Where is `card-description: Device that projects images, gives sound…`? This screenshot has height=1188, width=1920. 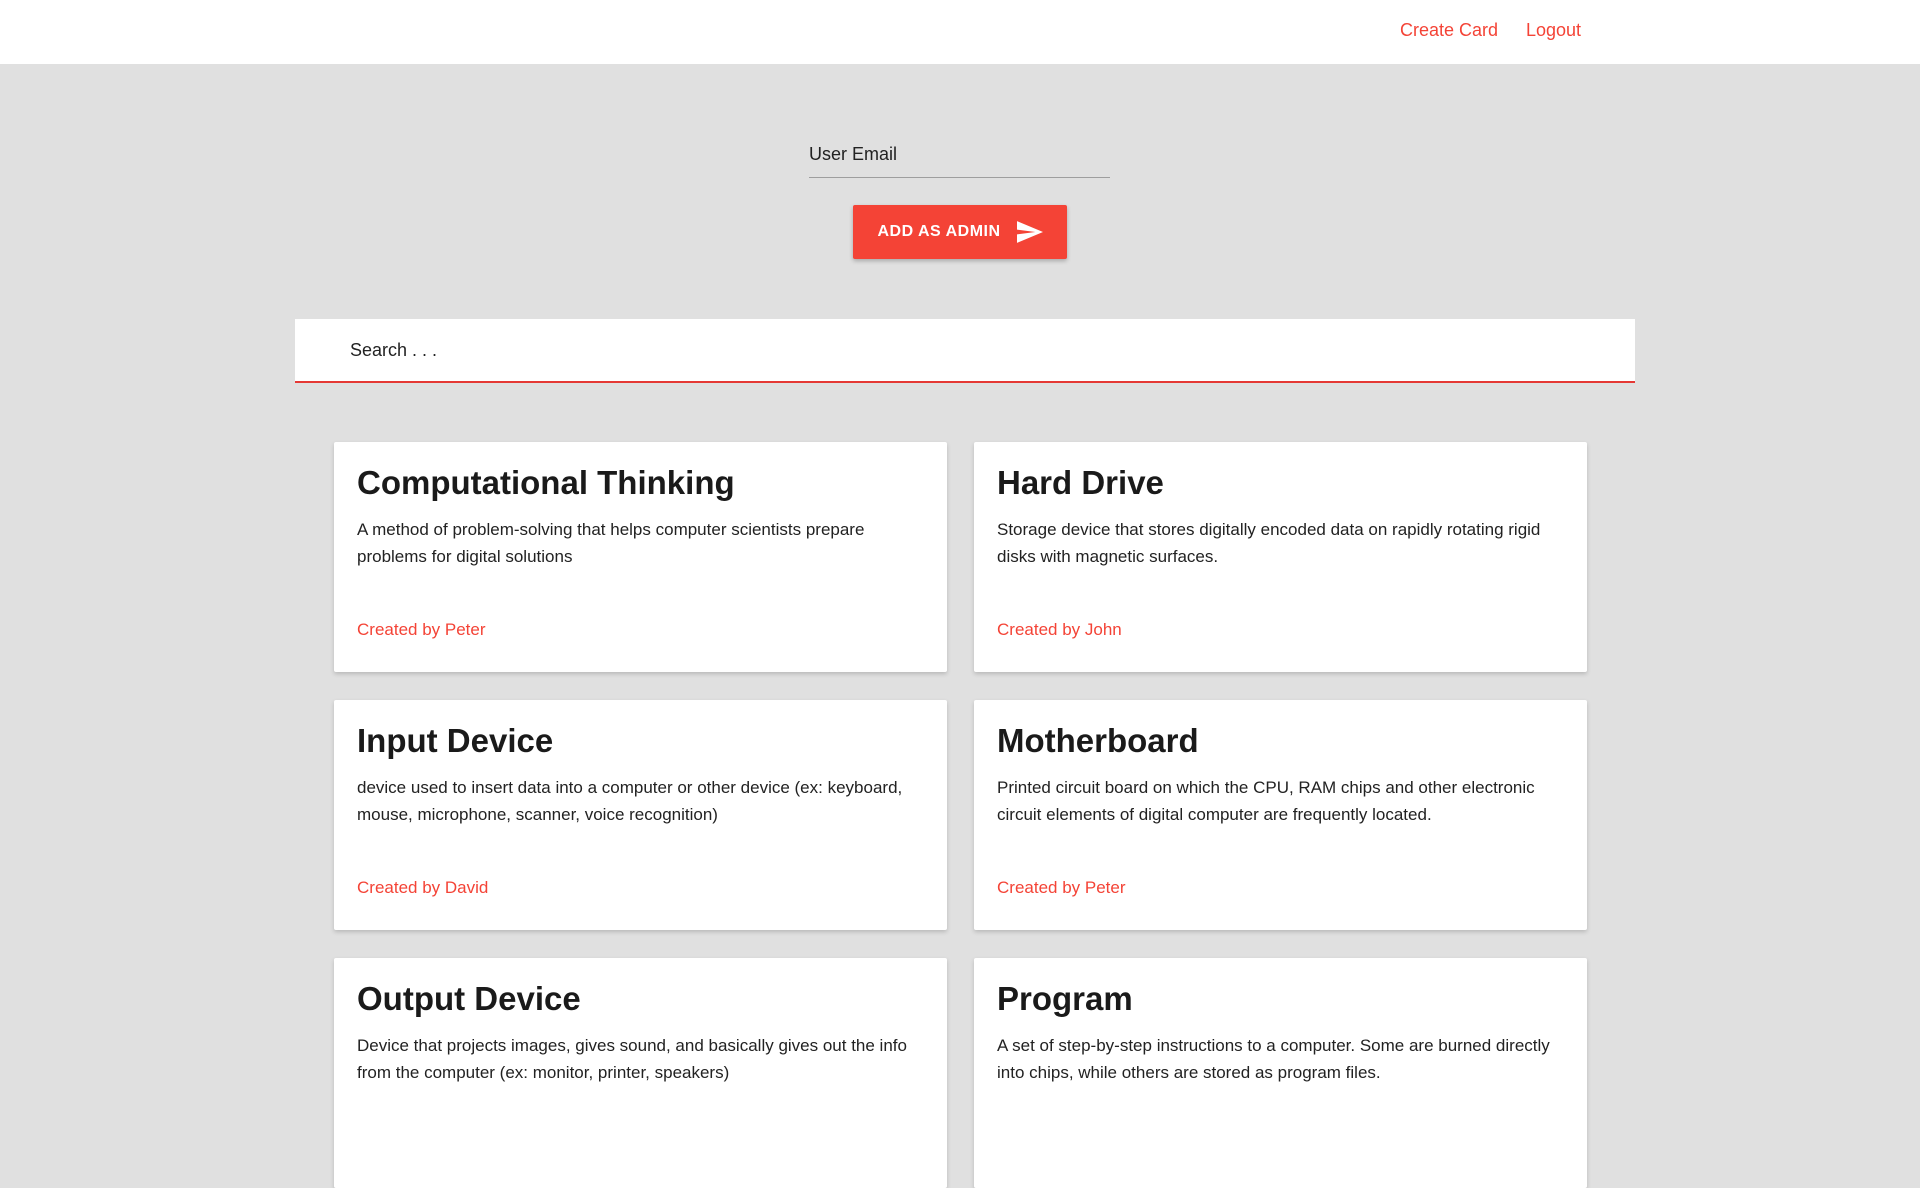
card-description: Device that projects images, gives sound… is located at coordinates (632, 1058).